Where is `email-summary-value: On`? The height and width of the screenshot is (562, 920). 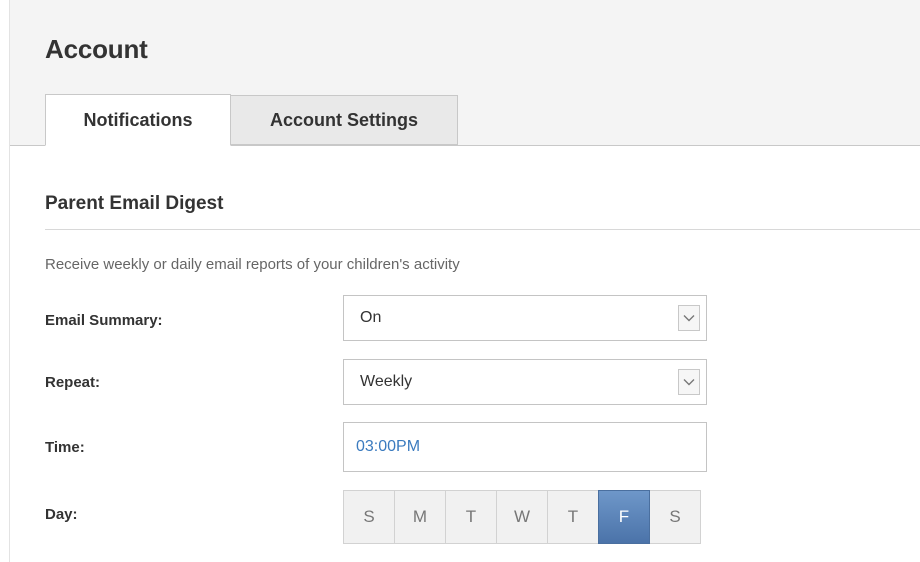
email-summary-value: On is located at coordinates (371, 317).